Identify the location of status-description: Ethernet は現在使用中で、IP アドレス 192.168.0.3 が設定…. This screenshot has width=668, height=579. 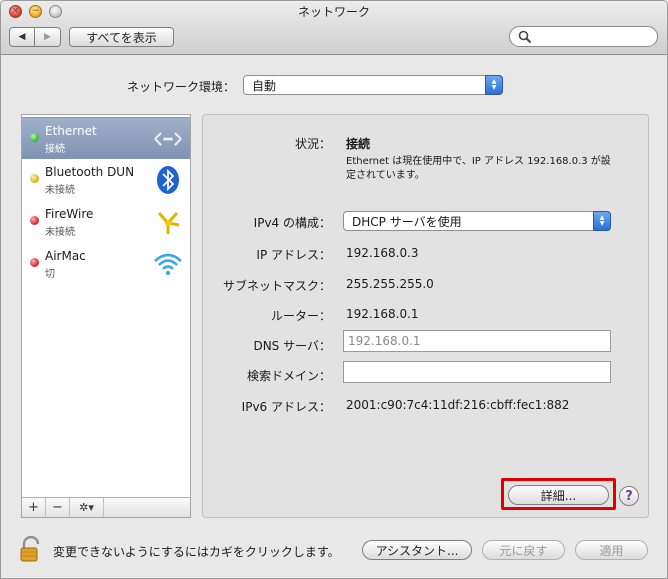
(478, 168).